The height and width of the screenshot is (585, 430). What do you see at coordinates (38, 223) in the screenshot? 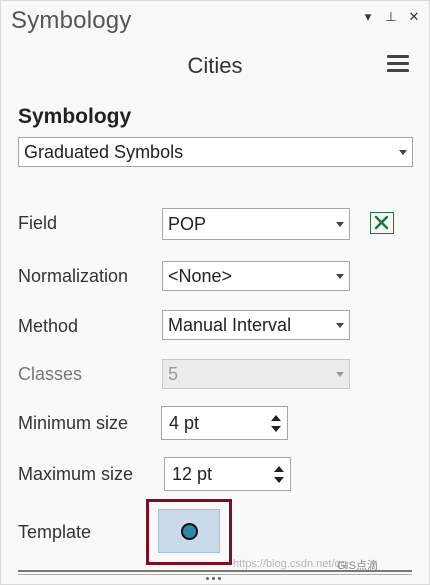
I see `field-label: Field` at bounding box center [38, 223].